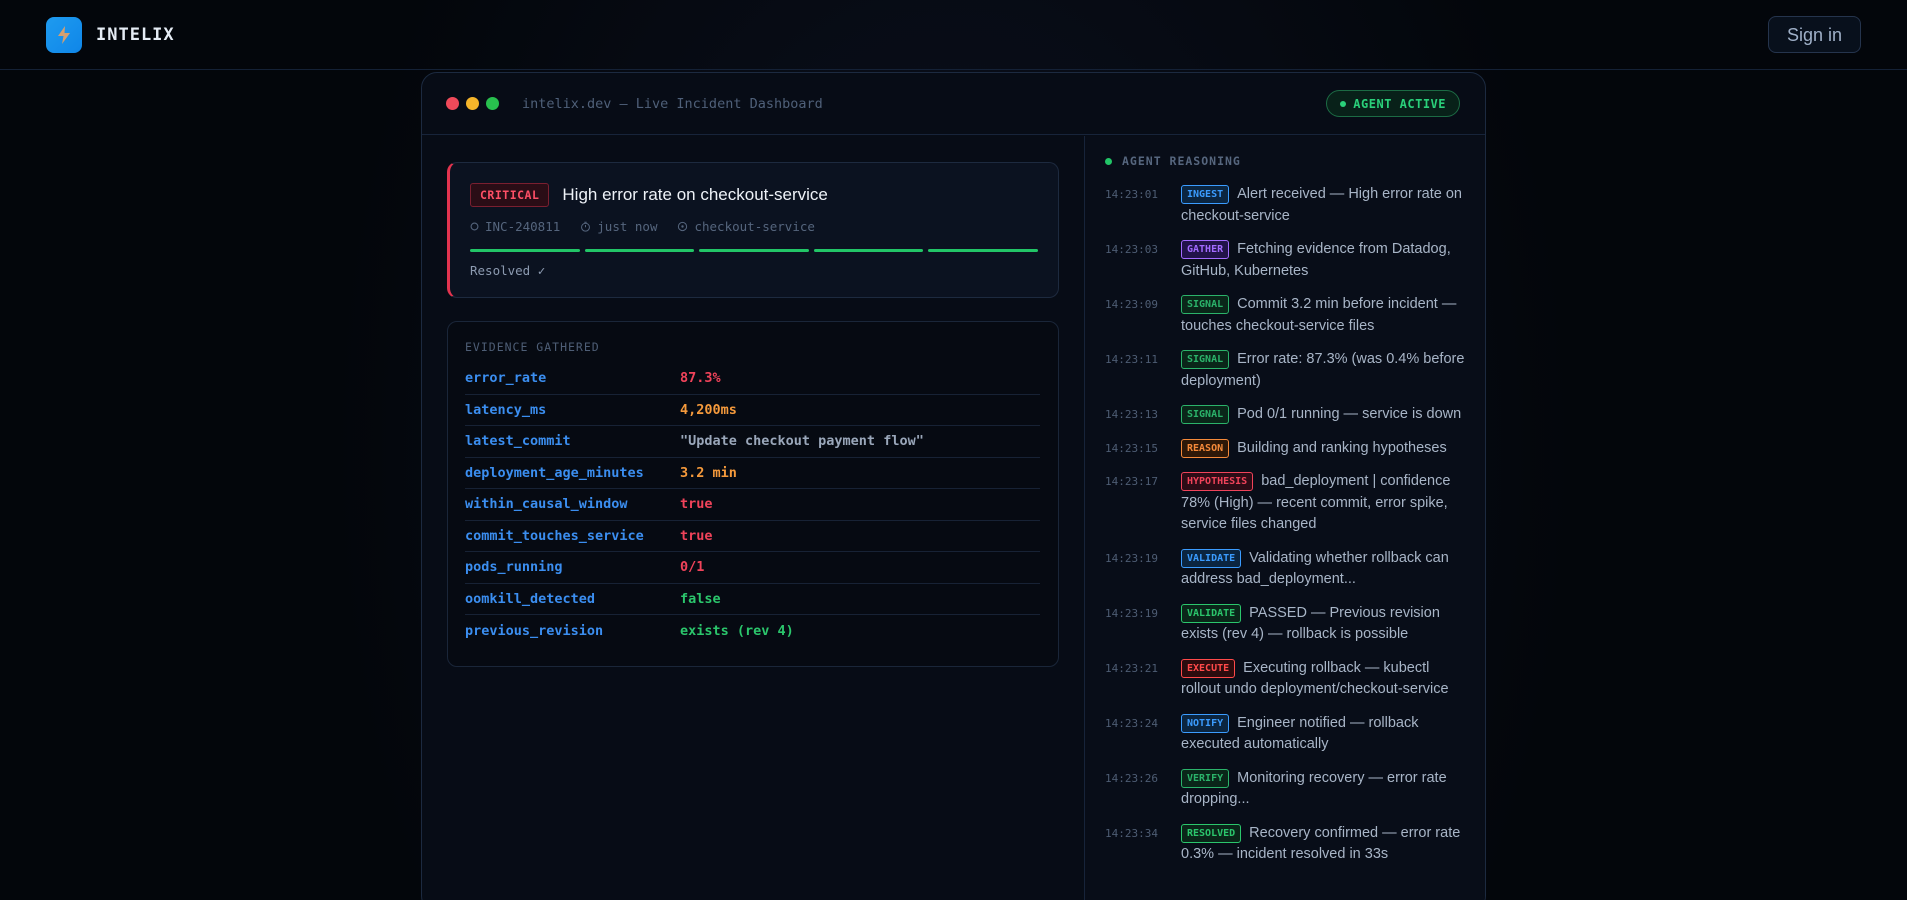  Describe the element at coordinates (1217, 481) in the screenshot. I see `step-tag-badge: HYPOTHESIS` at that location.